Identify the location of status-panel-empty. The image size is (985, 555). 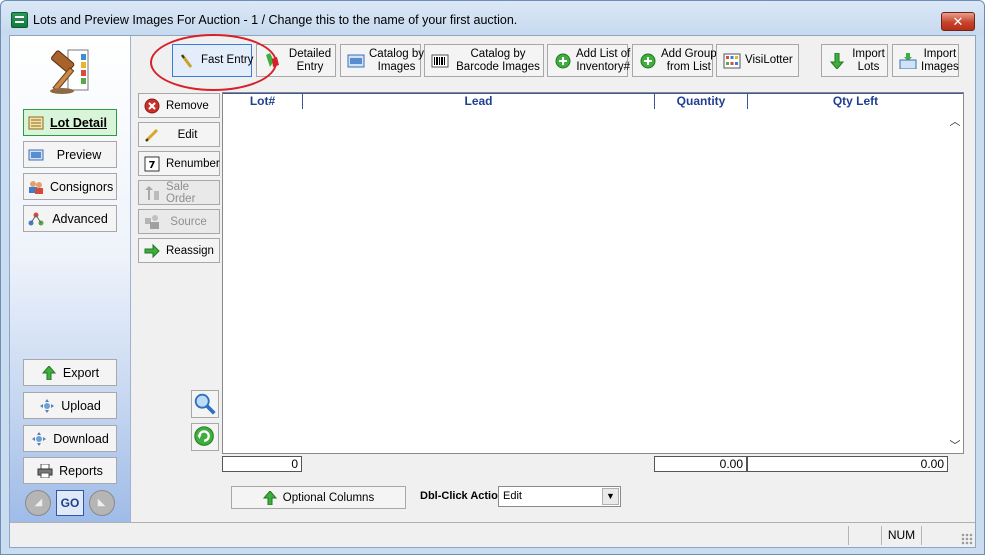
(864, 535).